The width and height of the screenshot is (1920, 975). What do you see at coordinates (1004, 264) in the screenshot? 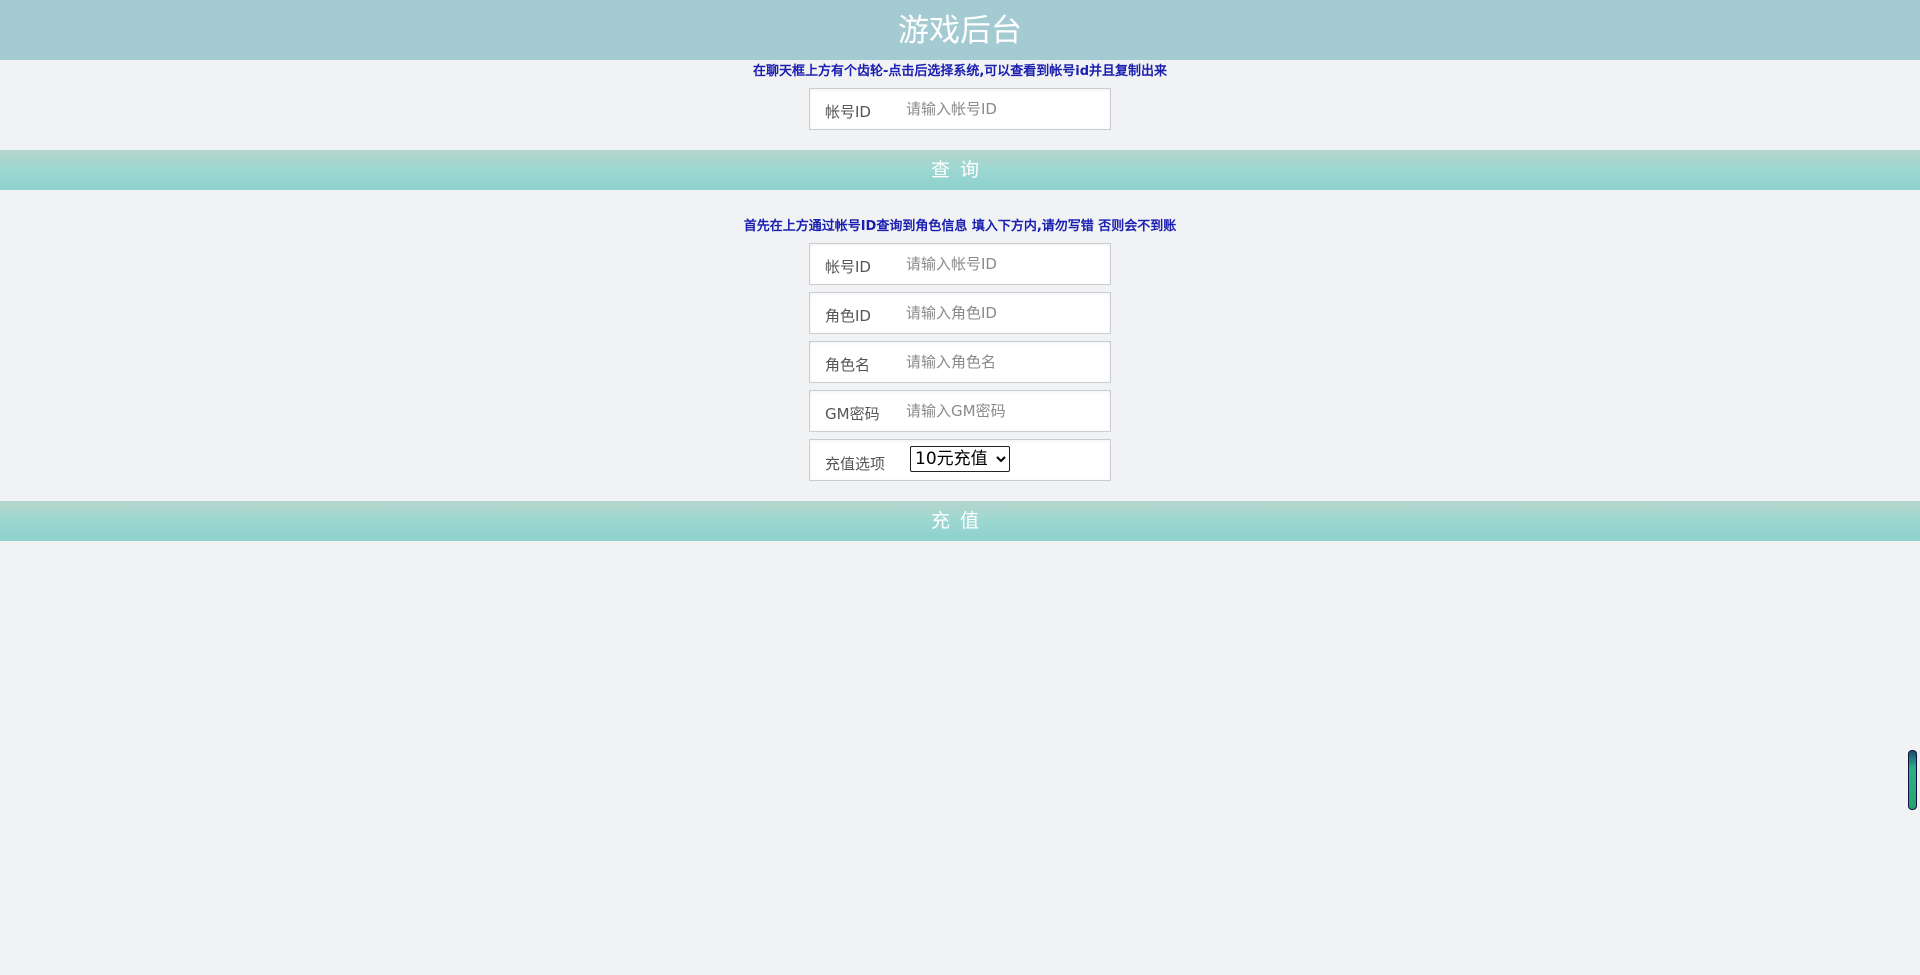
I see `recharge-account-input` at bounding box center [1004, 264].